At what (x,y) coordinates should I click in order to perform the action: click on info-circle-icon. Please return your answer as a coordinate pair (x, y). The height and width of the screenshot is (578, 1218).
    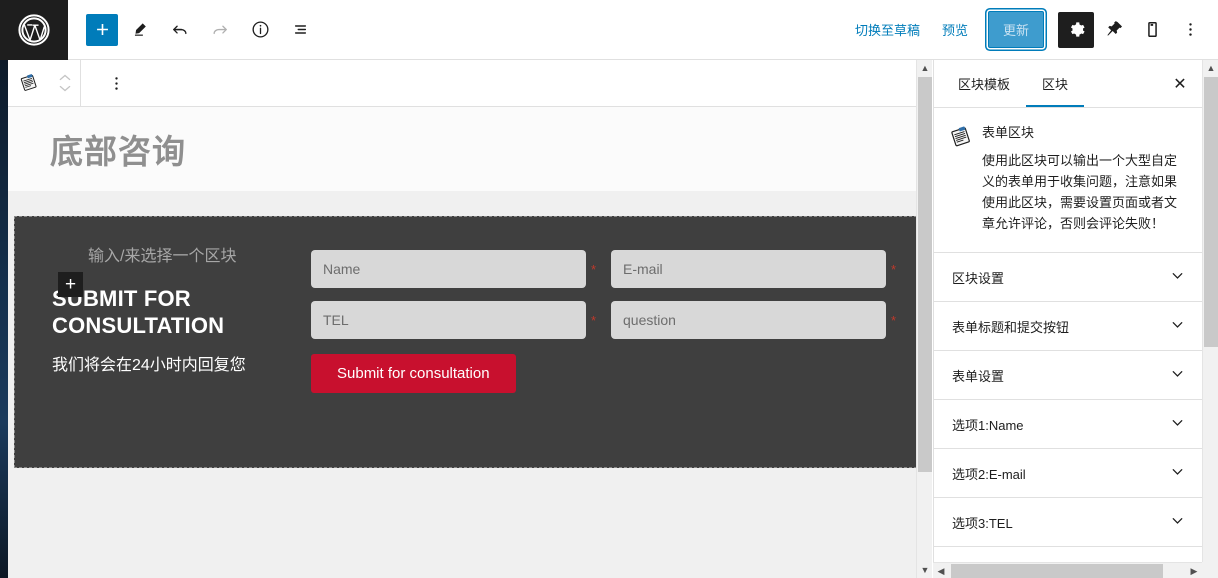
    Looking at the image, I should click on (260, 30).